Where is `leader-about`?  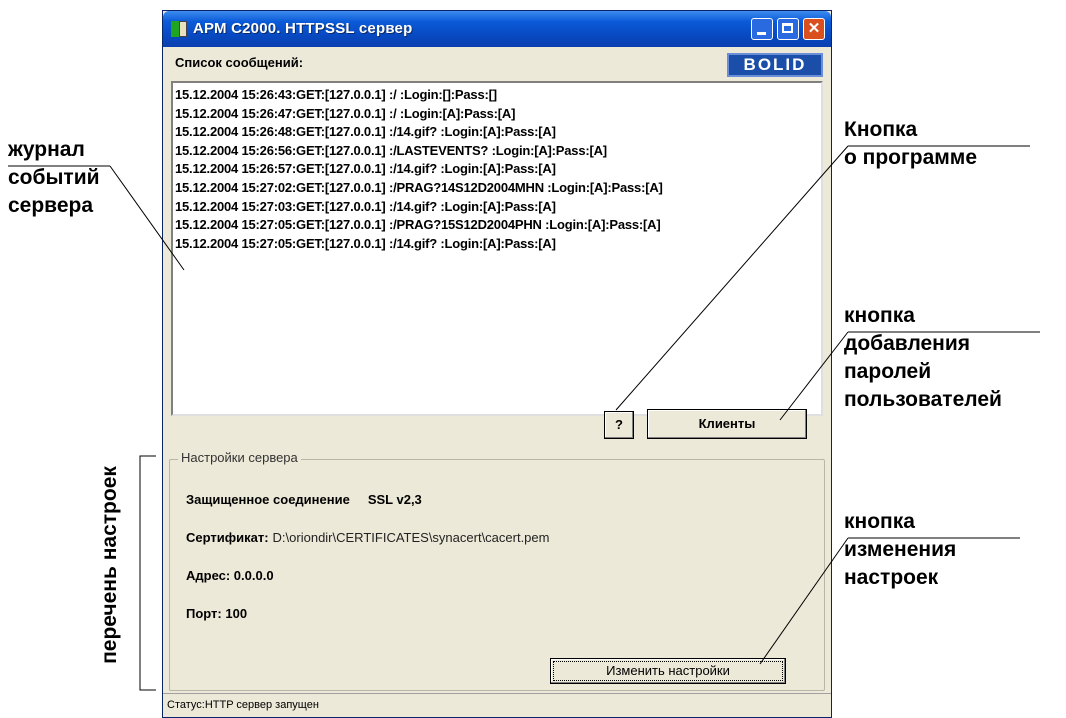
leader-about is located at coordinates (732, 278).